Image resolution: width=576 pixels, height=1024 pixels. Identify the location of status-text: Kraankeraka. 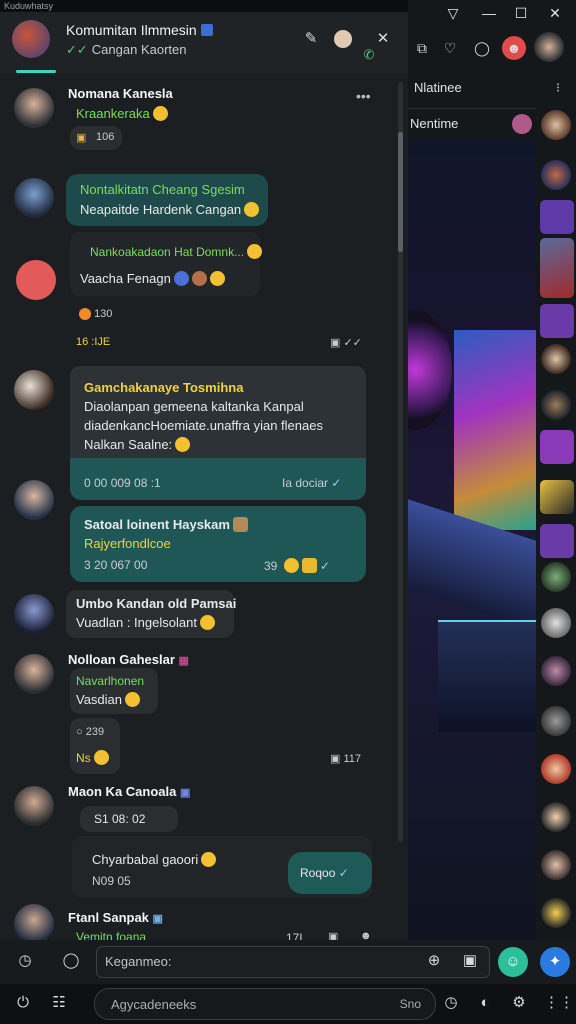
(113, 113).